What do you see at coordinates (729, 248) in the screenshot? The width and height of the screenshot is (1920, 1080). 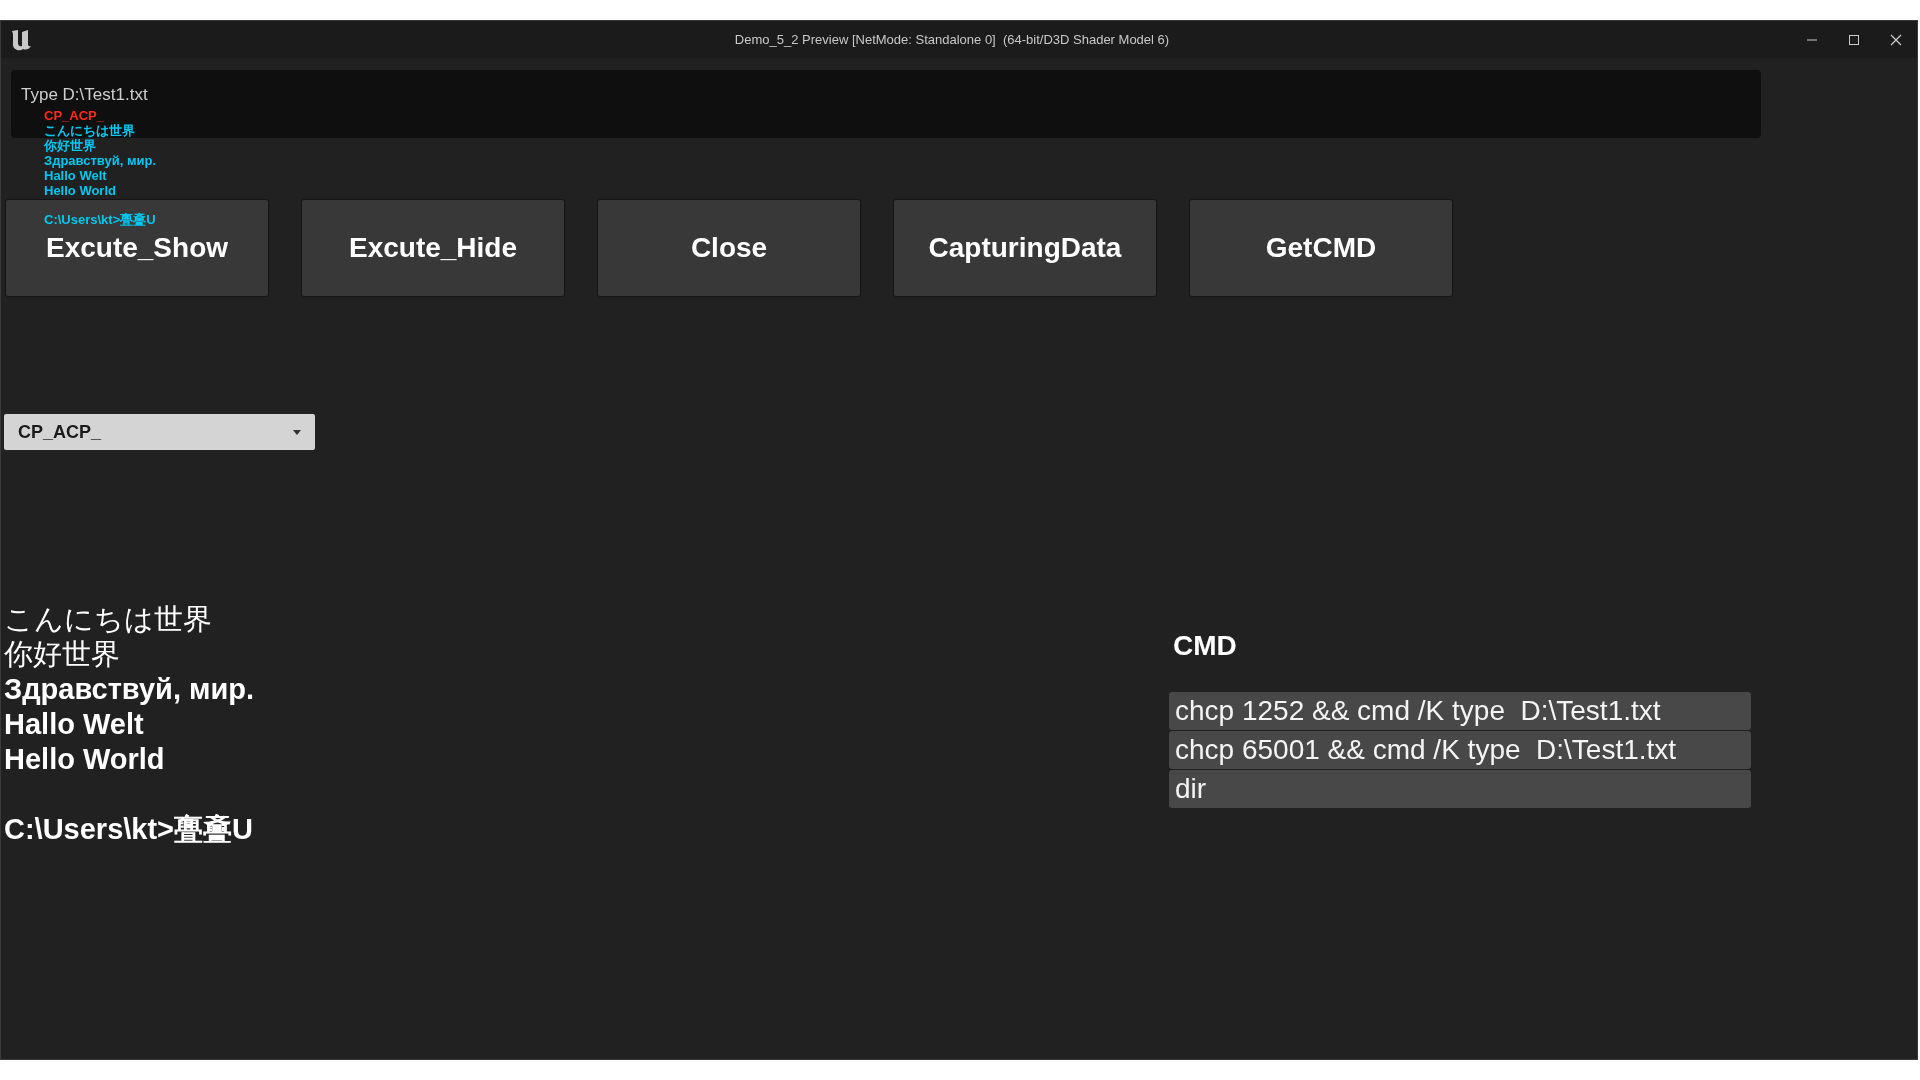 I see `action-button: Close` at bounding box center [729, 248].